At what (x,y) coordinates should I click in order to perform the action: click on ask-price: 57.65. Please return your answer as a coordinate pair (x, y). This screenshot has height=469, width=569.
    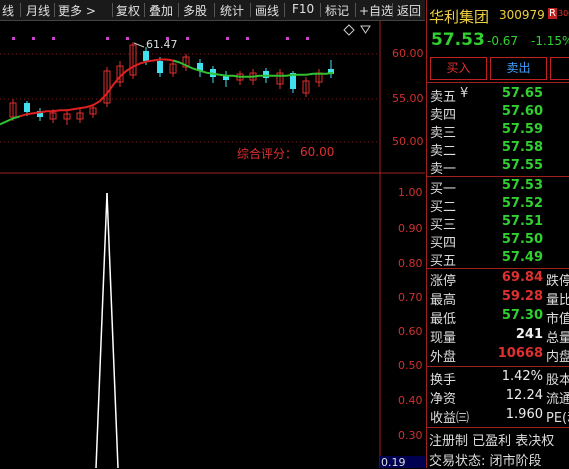
    Looking at the image, I should click on (522, 93).